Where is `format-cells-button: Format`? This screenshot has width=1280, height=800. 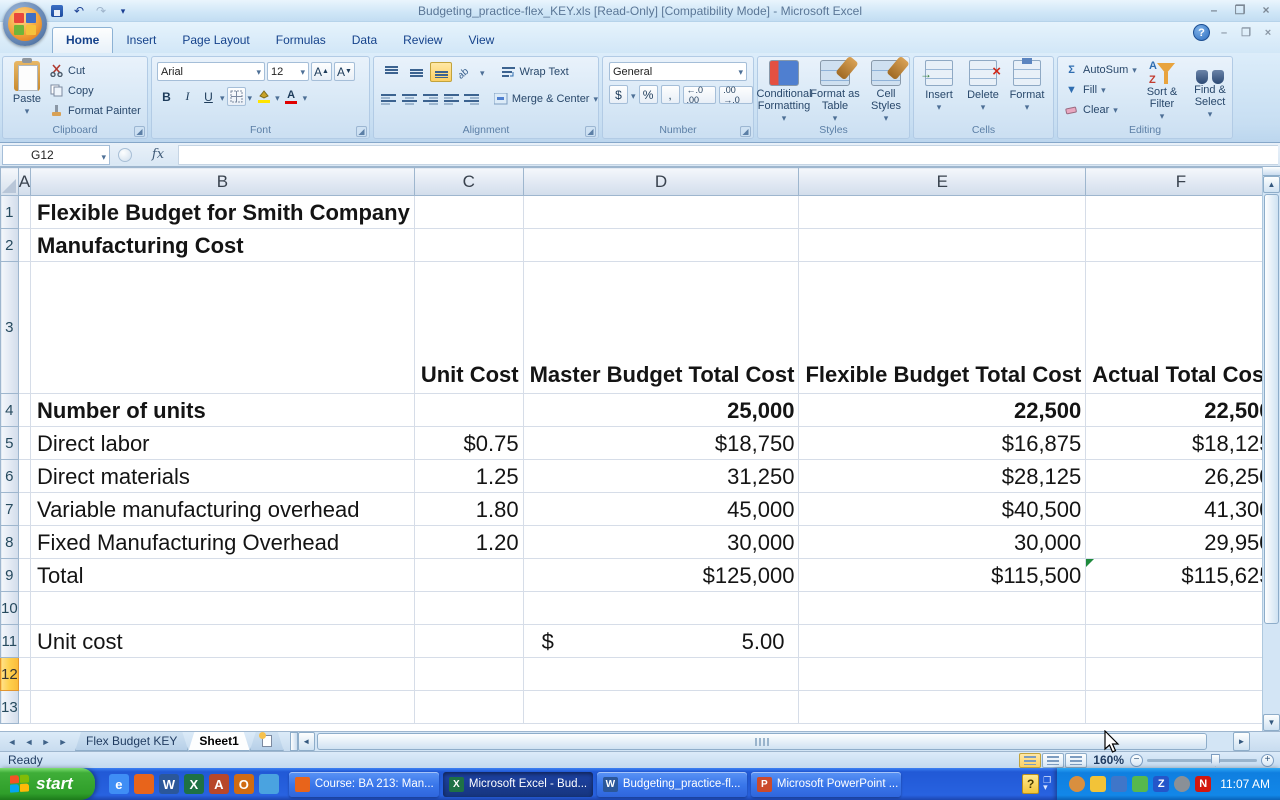
format-cells-button: Format is located at coordinates (1027, 91).